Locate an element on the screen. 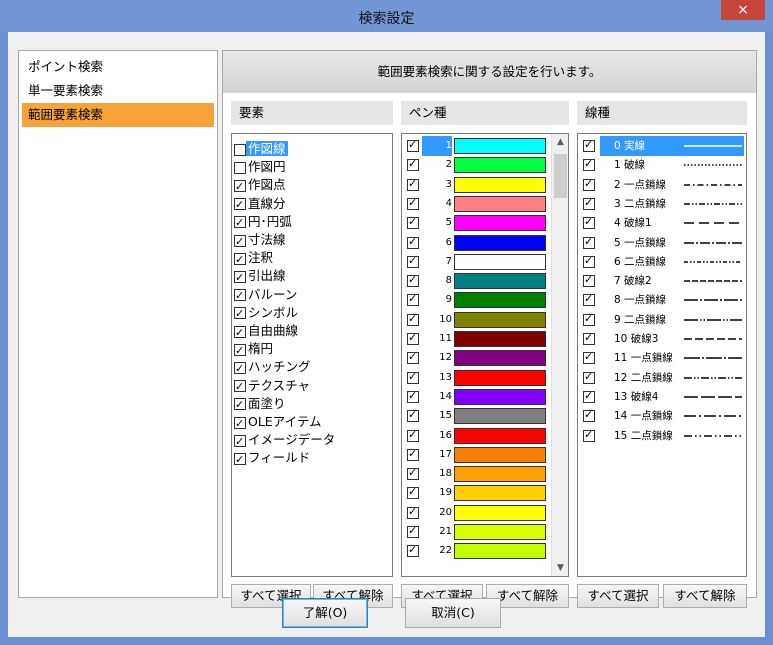 This screenshot has width=773, height=645. pen-list-item: 7 is located at coordinates (478, 262).